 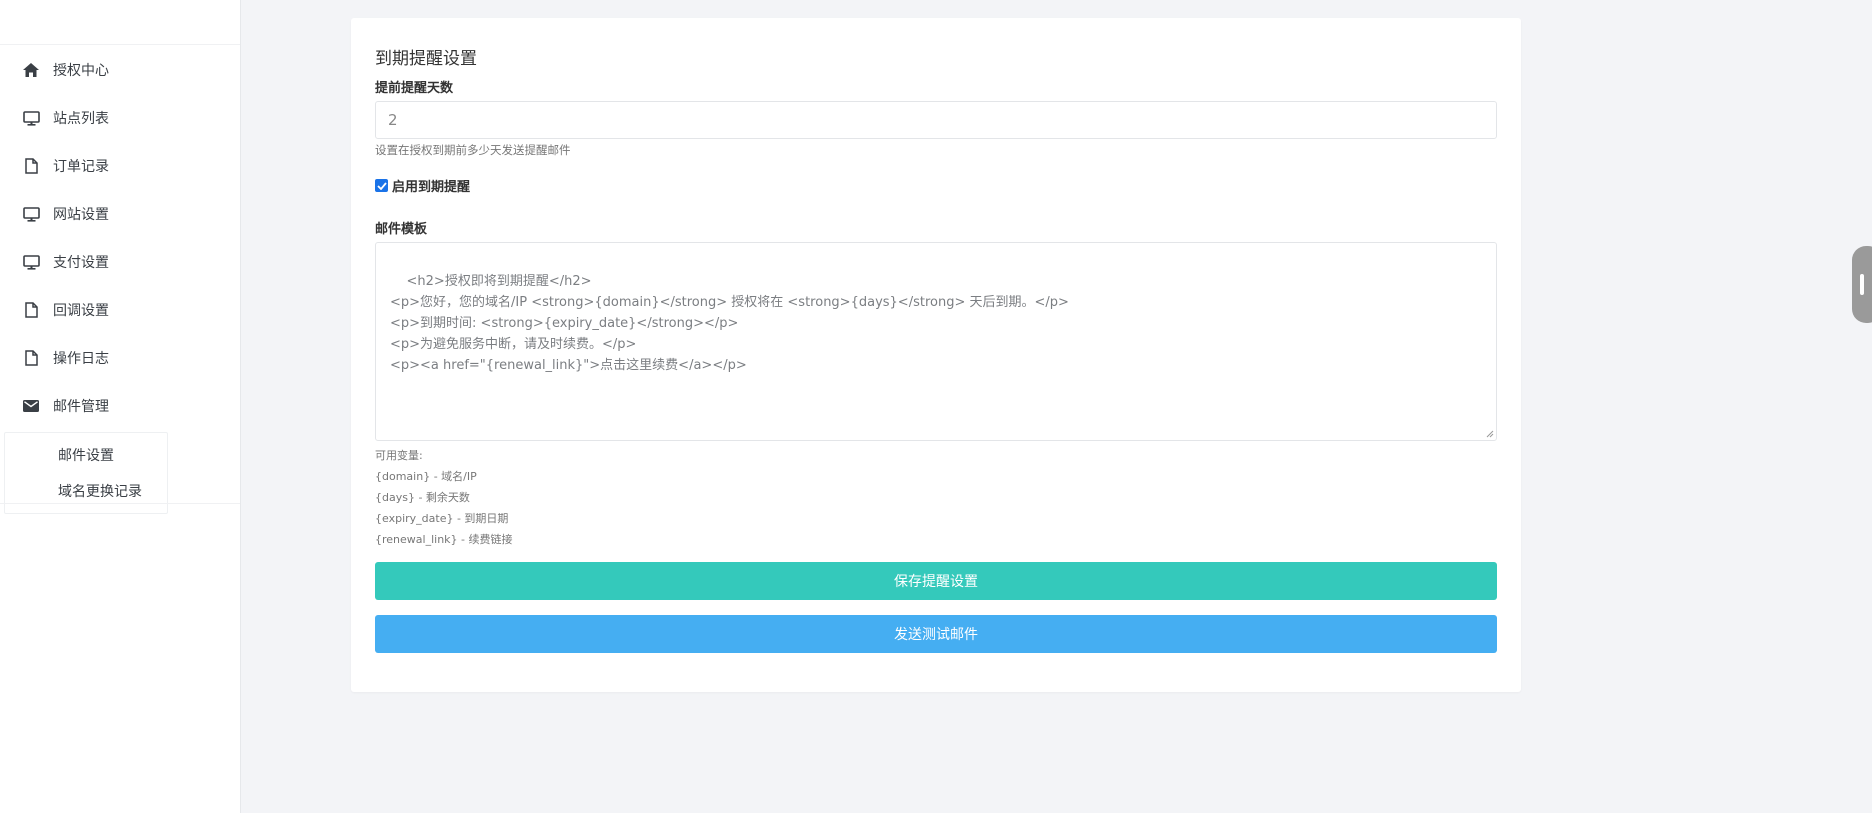 I want to click on sidebar-item-payment-settings: 支付设置, so click(x=120, y=262).